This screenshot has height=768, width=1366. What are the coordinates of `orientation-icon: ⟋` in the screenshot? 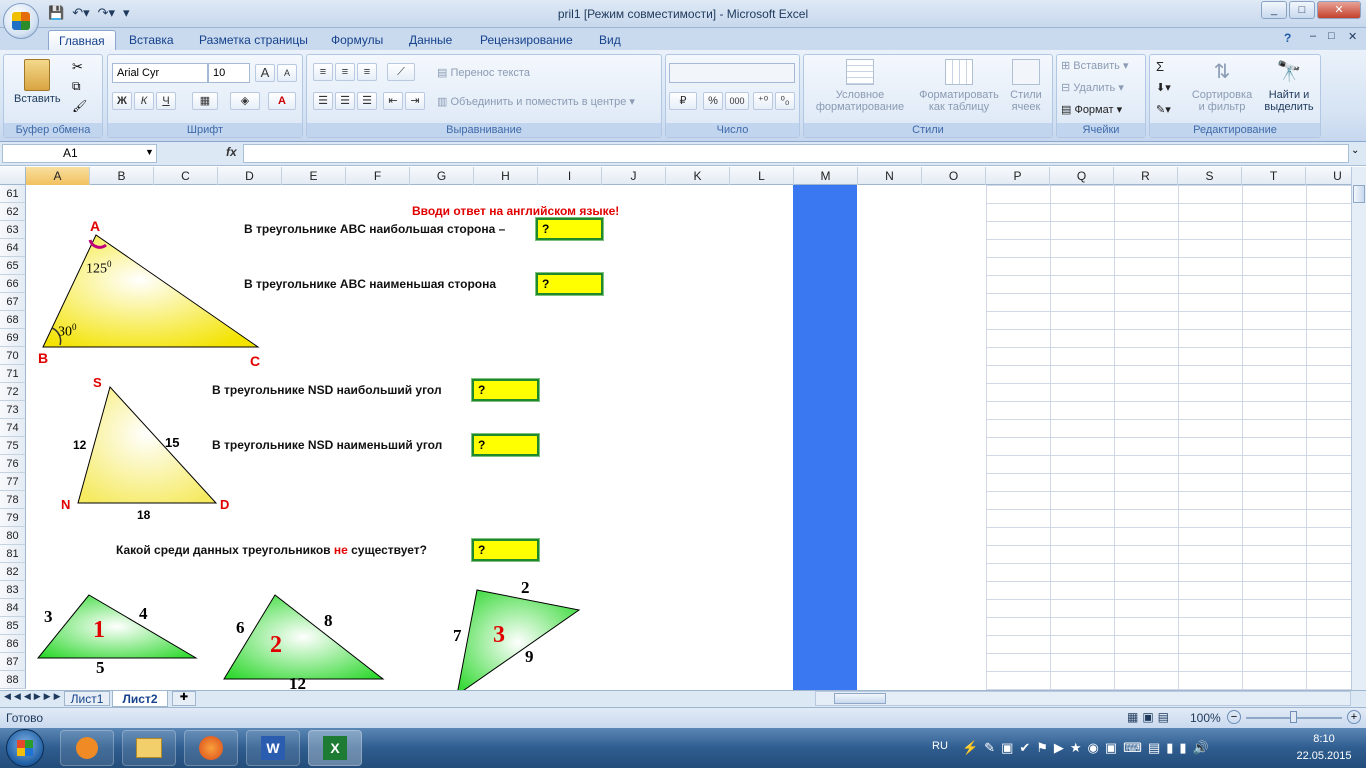 It's located at (401, 72).